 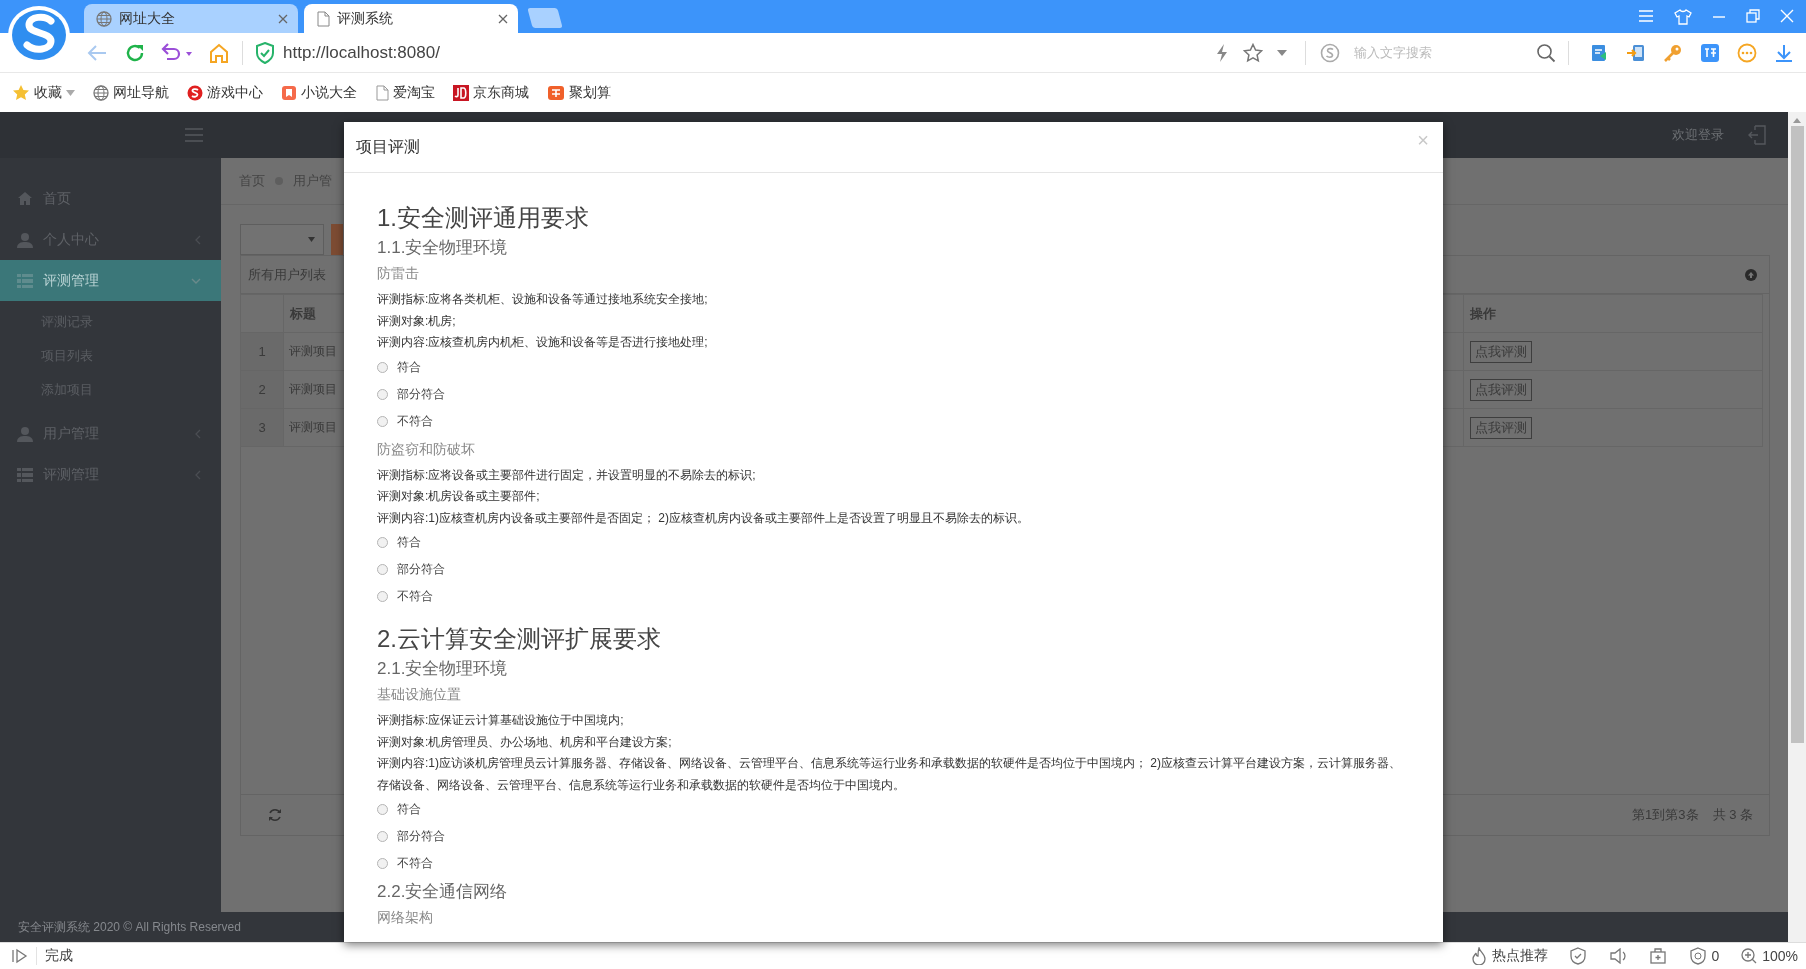 What do you see at coordinates (1479, 956) in the screenshot?
I see `flame-icon` at bounding box center [1479, 956].